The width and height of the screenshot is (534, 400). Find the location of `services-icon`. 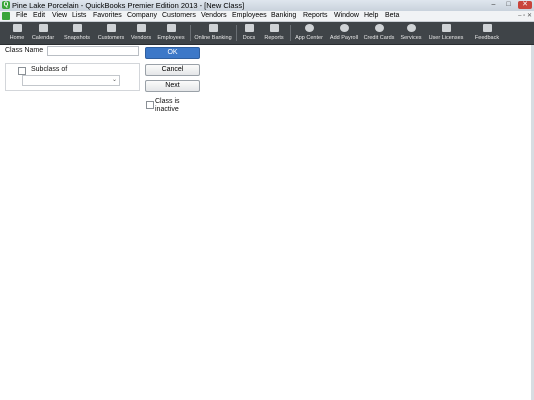

services-icon is located at coordinates (411, 28).